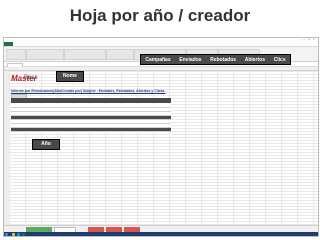  What do you see at coordinates (158, 59) in the screenshot?
I see `metric-campanas: Campañas` at bounding box center [158, 59].